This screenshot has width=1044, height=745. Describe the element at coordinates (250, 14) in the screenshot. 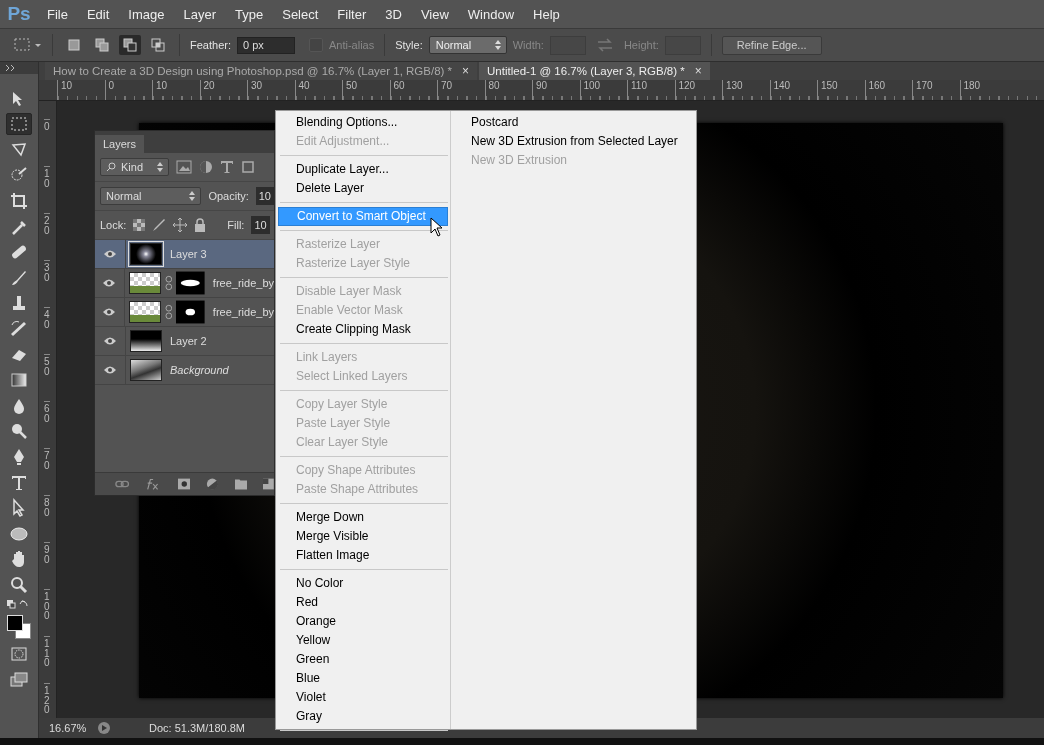

I see `menu-item: Type` at that location.